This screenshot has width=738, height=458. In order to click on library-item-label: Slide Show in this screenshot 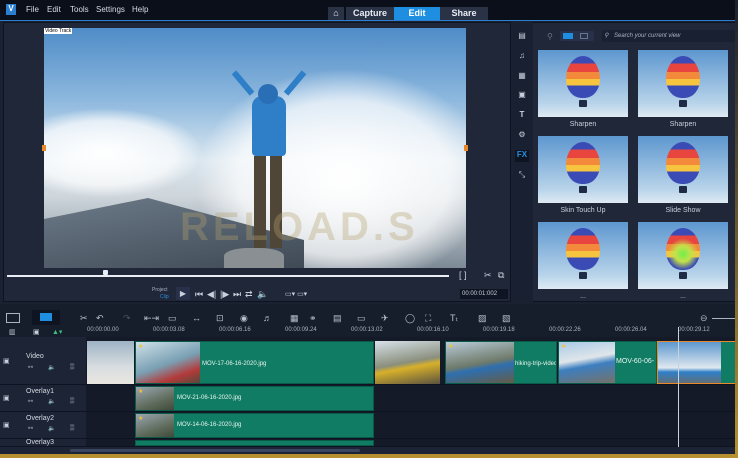, I will do `click(683, 210)`.